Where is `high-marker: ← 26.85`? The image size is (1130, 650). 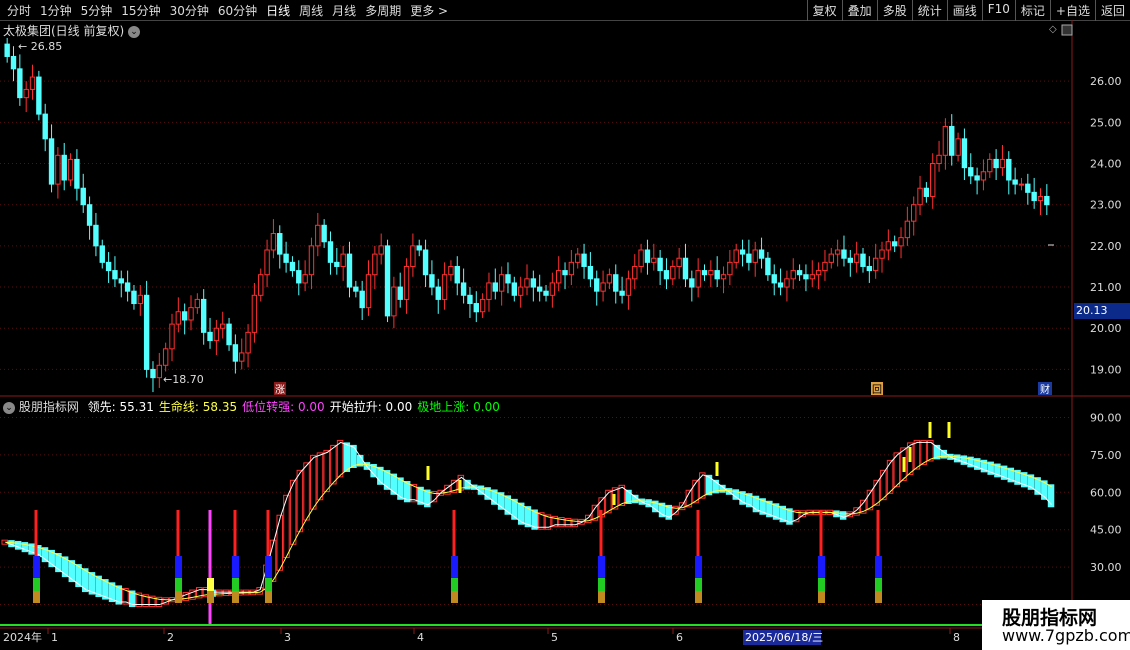 high-marker: ← 26.85 is located at coordinates (40, 46).